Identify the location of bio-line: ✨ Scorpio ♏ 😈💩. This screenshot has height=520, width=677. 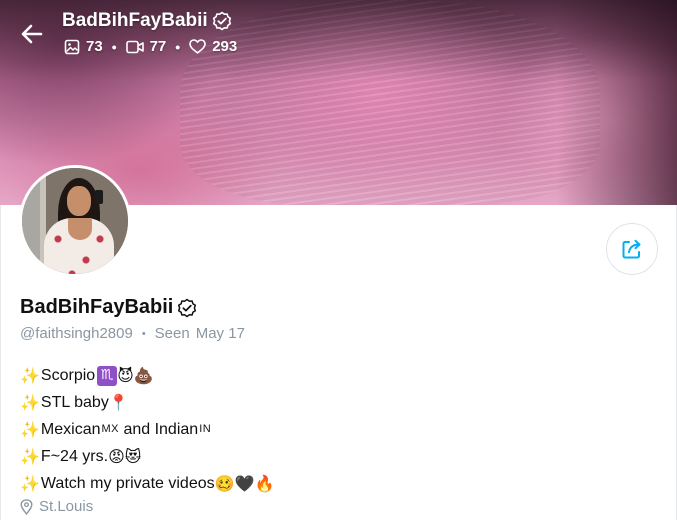
(147, 375).